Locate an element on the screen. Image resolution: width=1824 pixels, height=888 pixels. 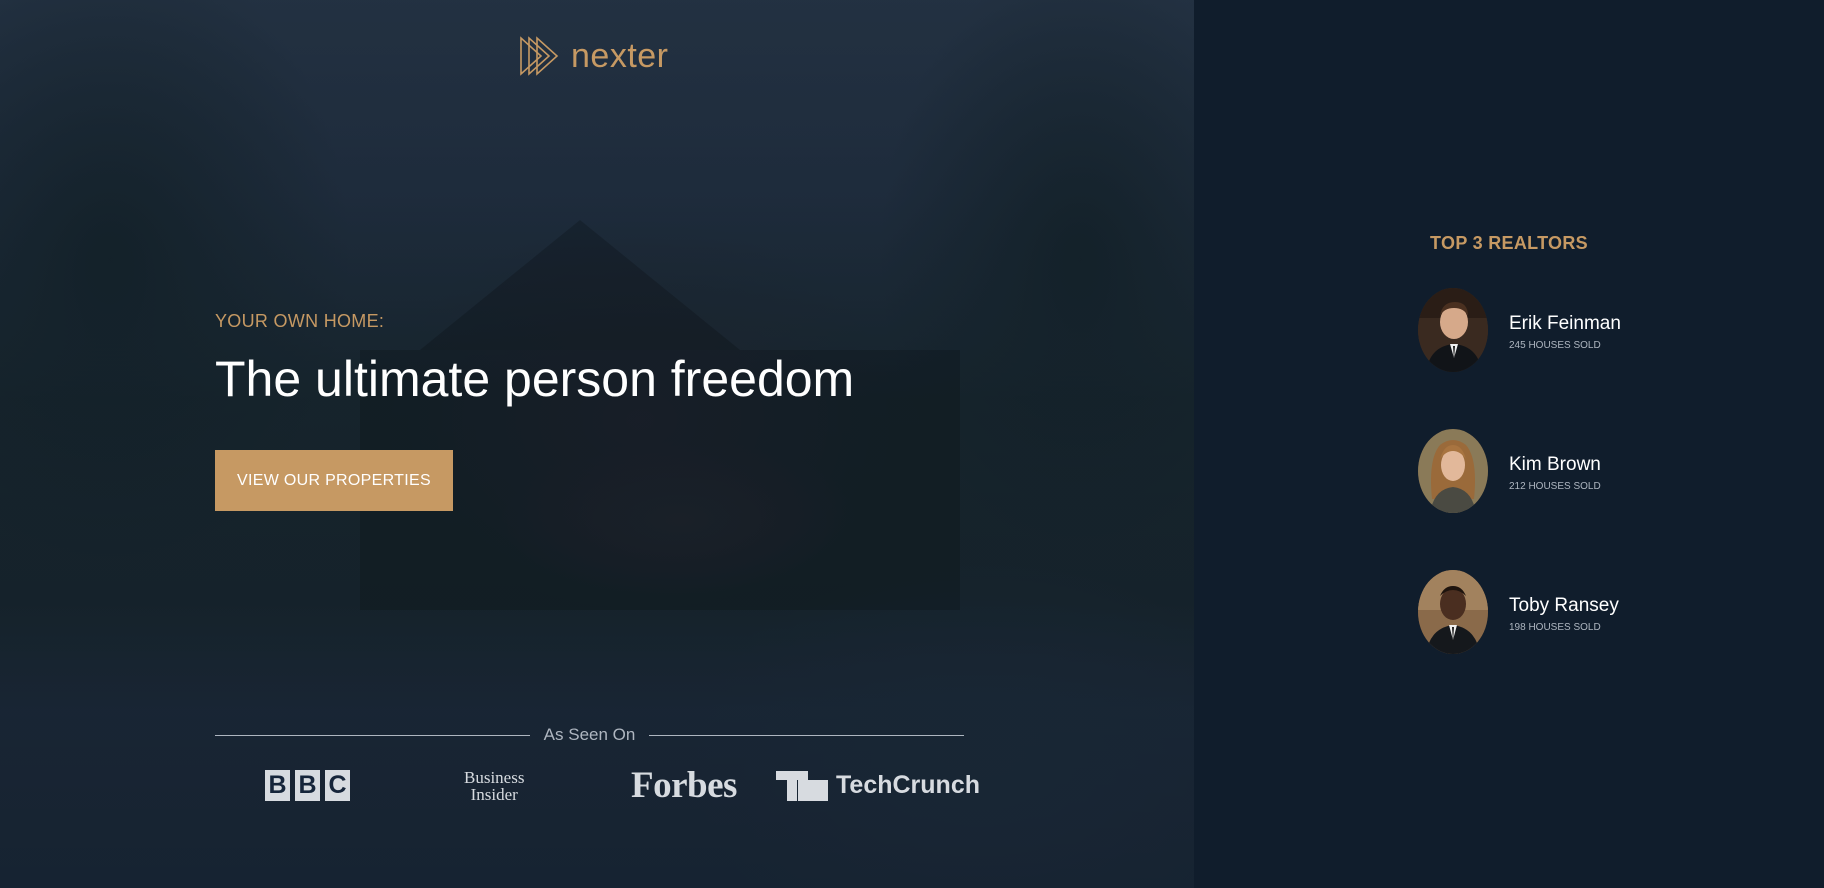
as-seen-on-label: As Seen On is located at coordinates (589, 734).